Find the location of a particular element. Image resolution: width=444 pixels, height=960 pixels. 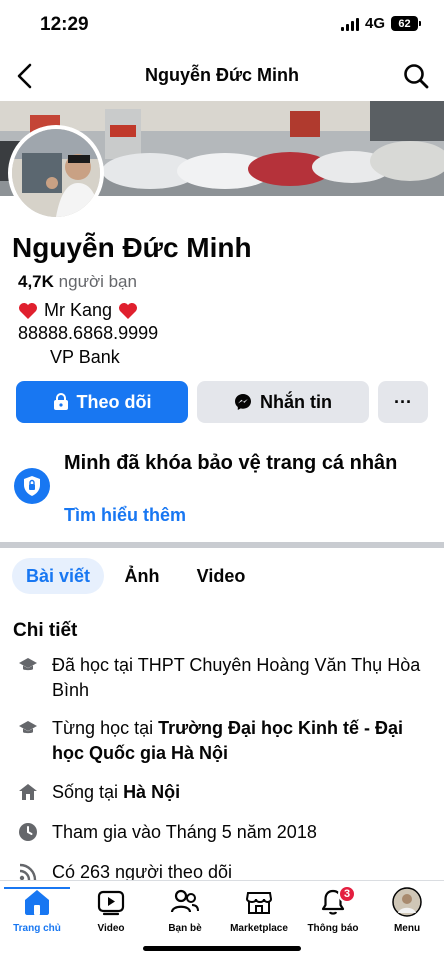

tab-photos: Ảnh is located at coordinates (142, 576).